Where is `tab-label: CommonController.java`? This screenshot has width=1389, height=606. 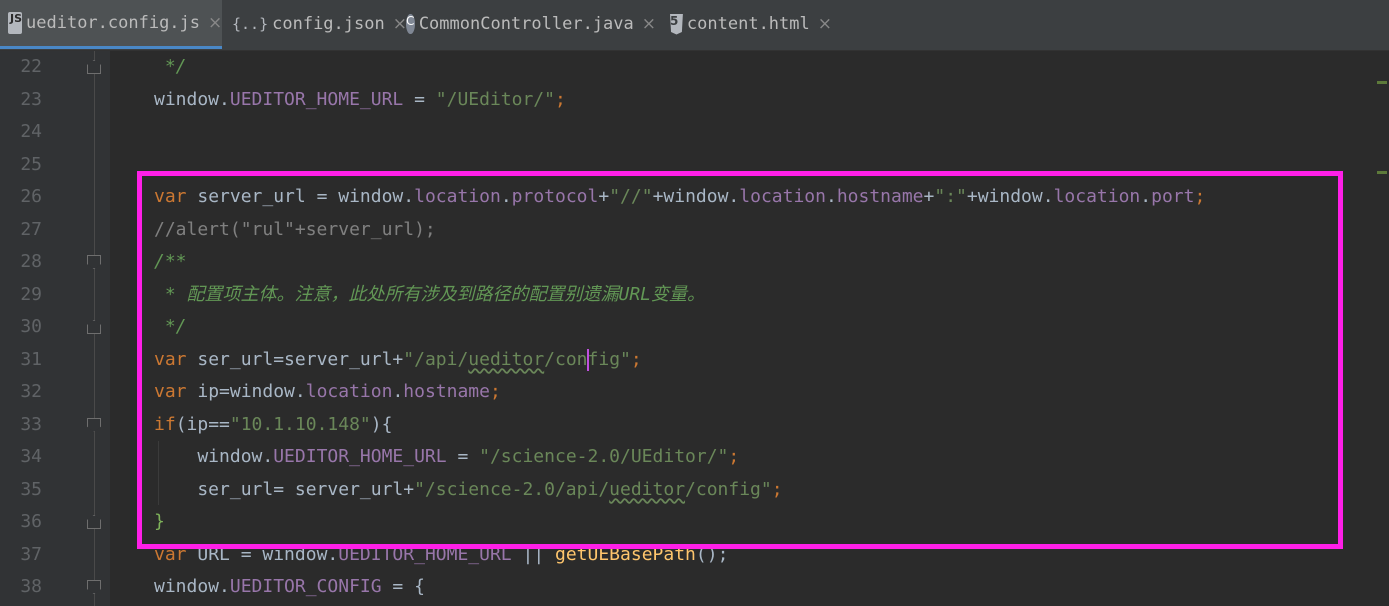 tab-label: CommonController.java is located at coordinates (526, 24).